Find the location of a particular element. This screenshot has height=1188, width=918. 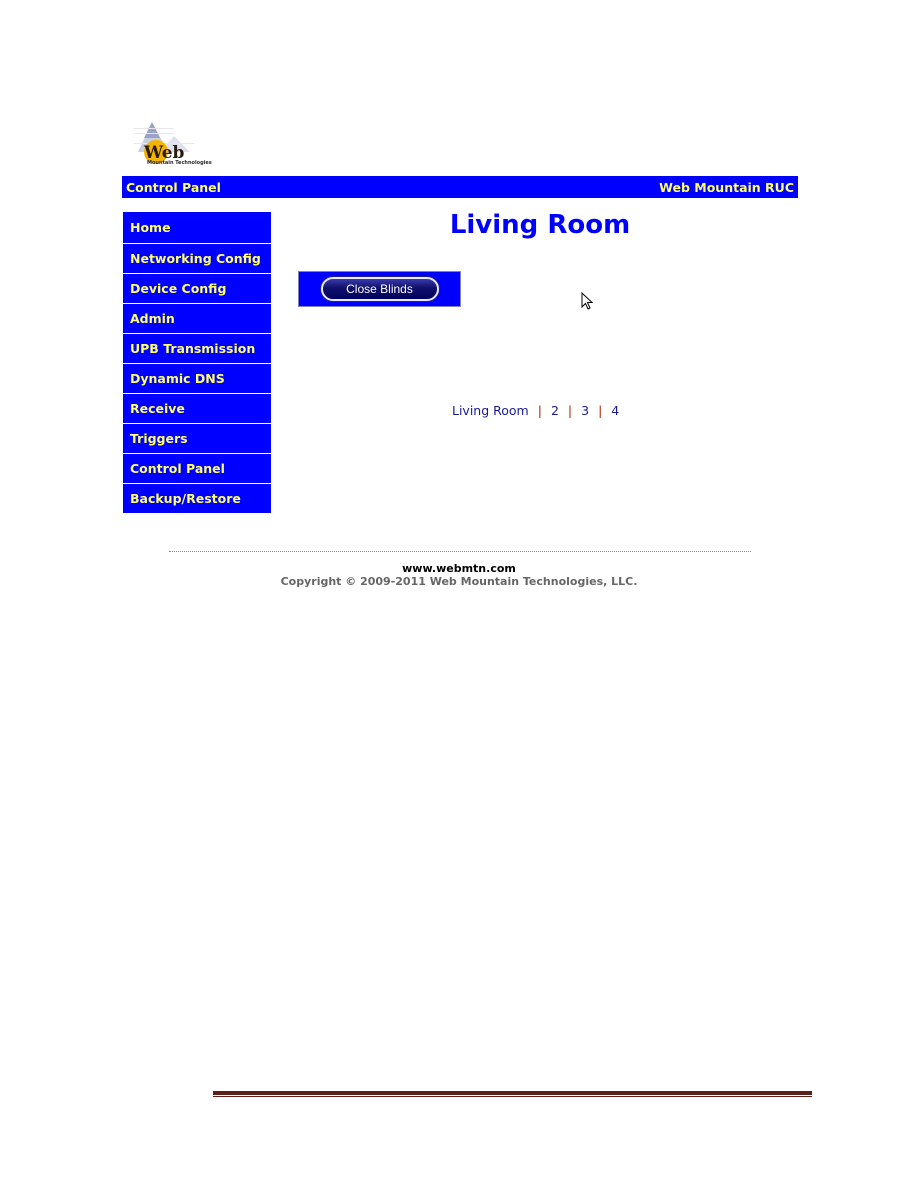

sidebar-item-home: Home is located at coordinates (197, 228).